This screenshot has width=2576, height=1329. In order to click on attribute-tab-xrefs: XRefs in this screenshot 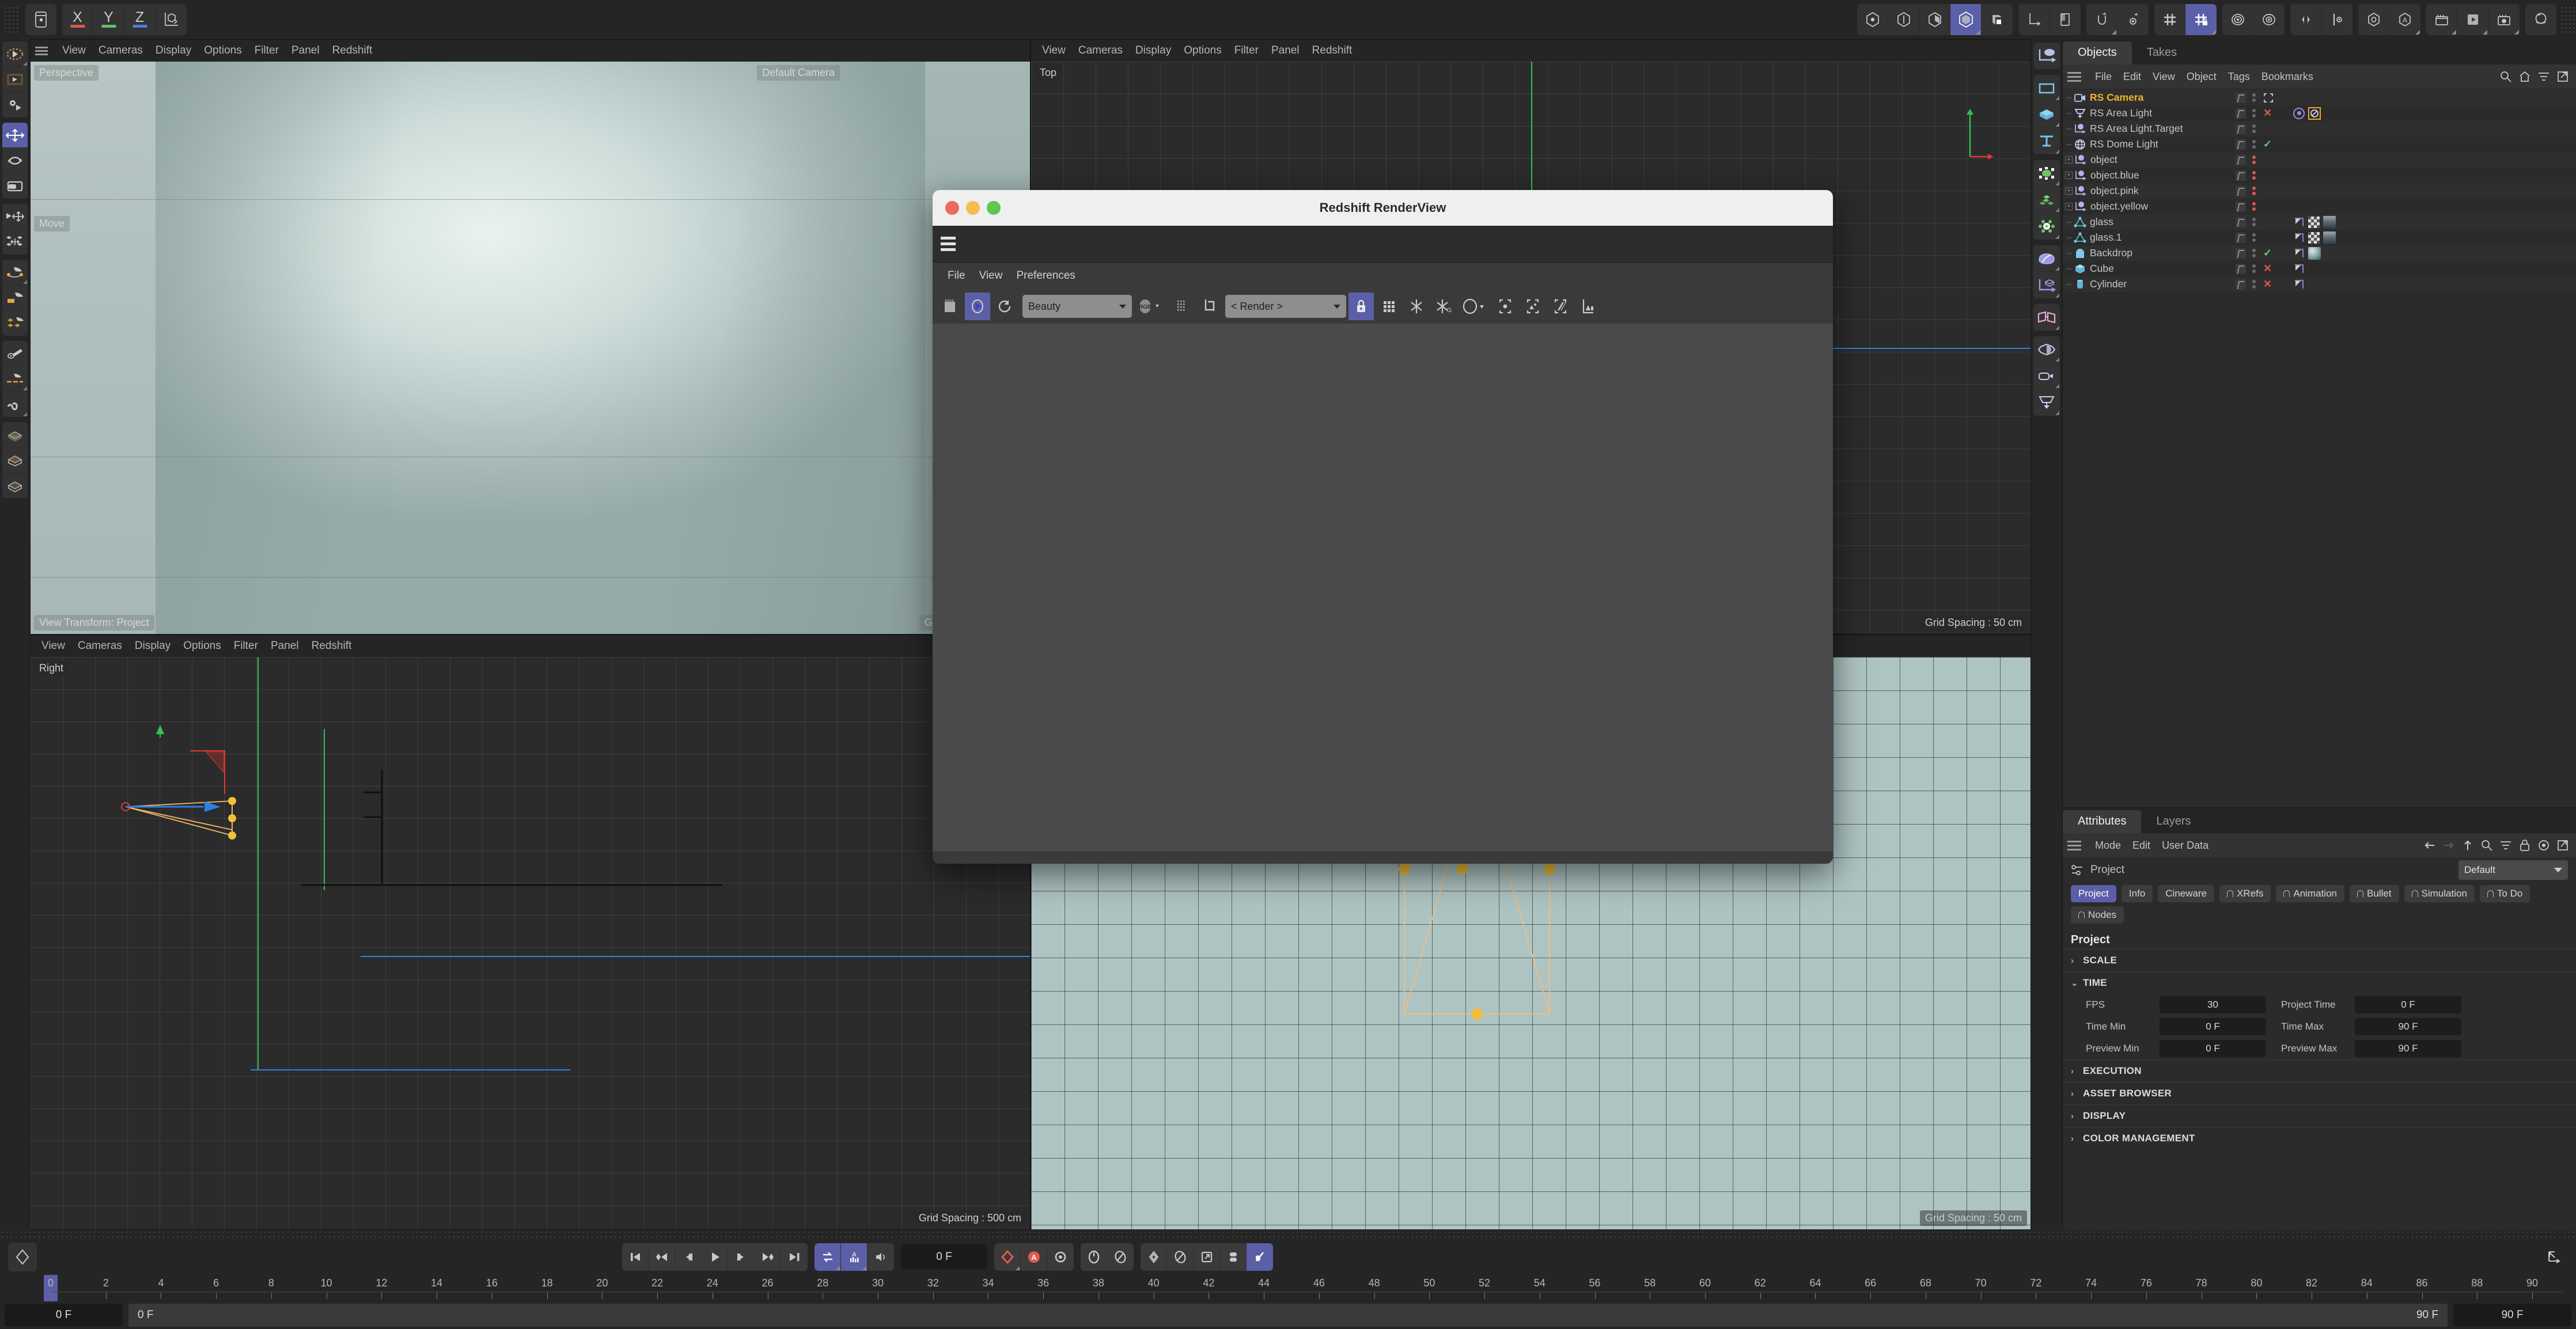, I will do `click(2245, 893)`.